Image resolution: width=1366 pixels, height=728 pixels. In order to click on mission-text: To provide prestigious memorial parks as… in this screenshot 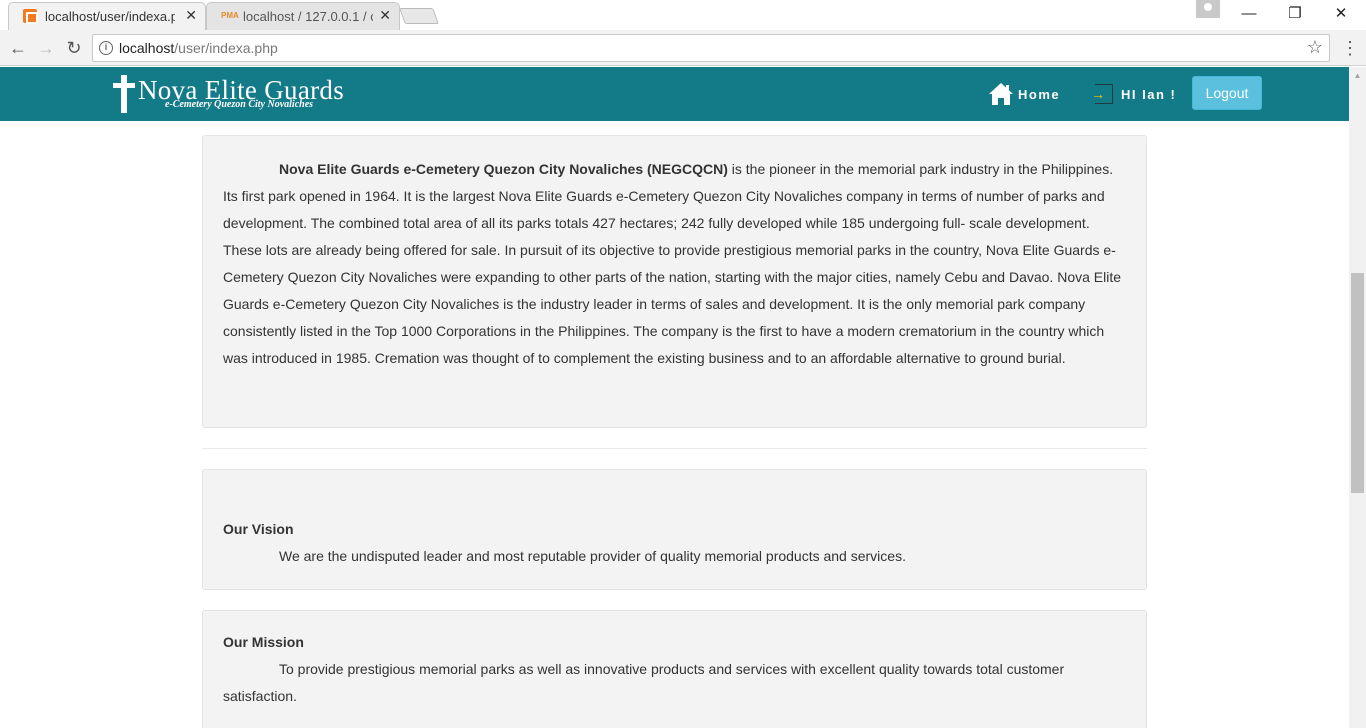, I will do `click(644, 682)`.